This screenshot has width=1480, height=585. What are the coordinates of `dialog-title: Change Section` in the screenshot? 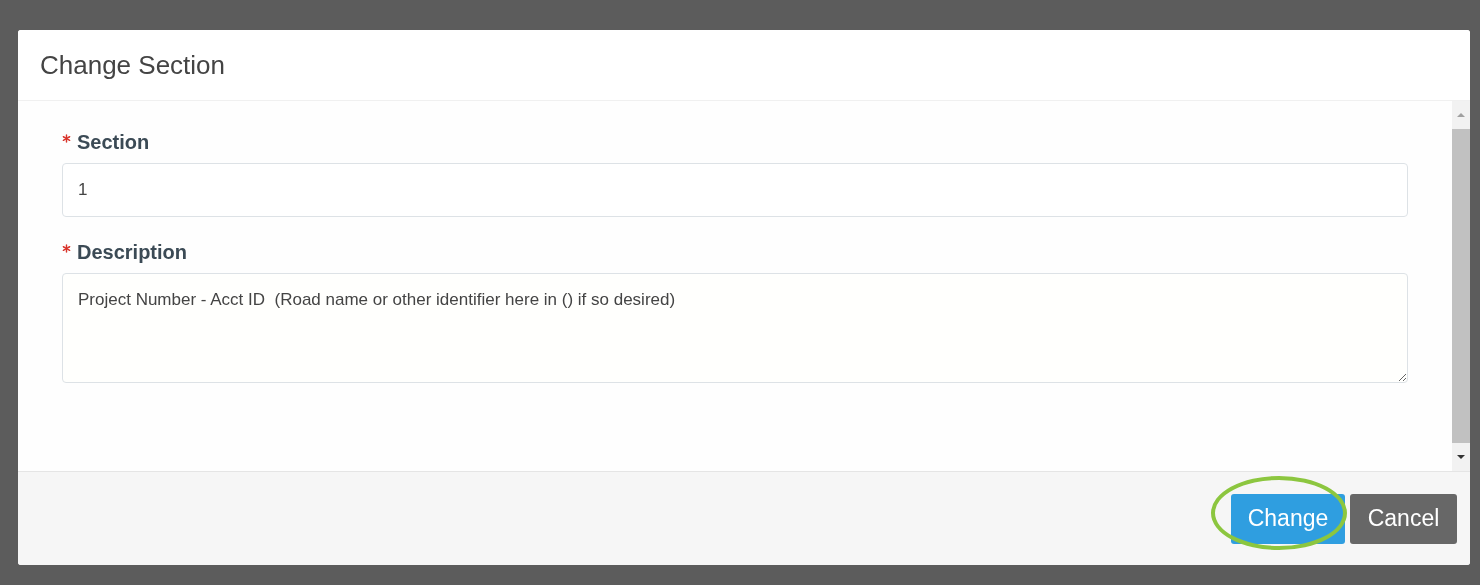 It's located at (133, 65).